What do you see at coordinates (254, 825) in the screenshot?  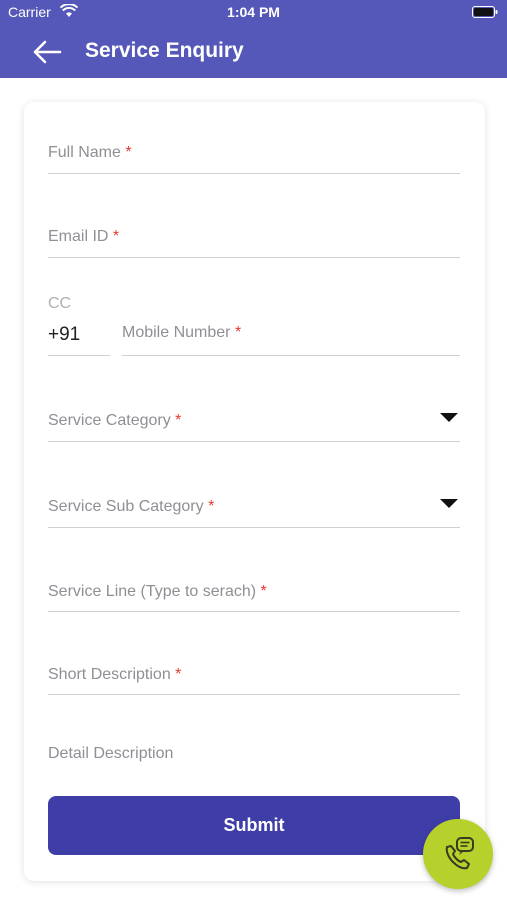 I see `submit-button: Submit` at bounding box center [254, 825].